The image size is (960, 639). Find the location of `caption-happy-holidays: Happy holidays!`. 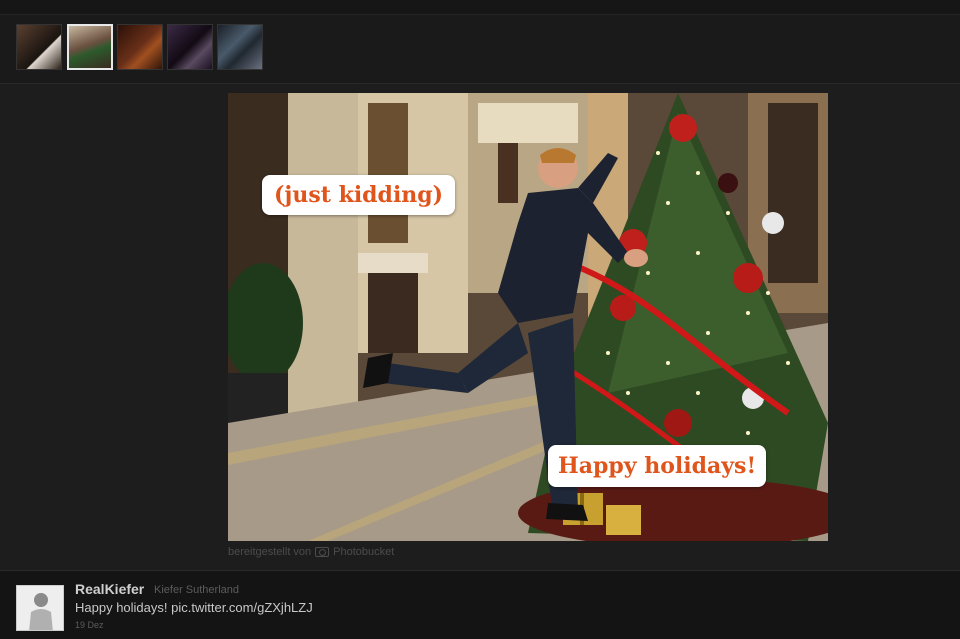

caption-happy-holidays: Happy holidays! is located at coordinates (657, 466).